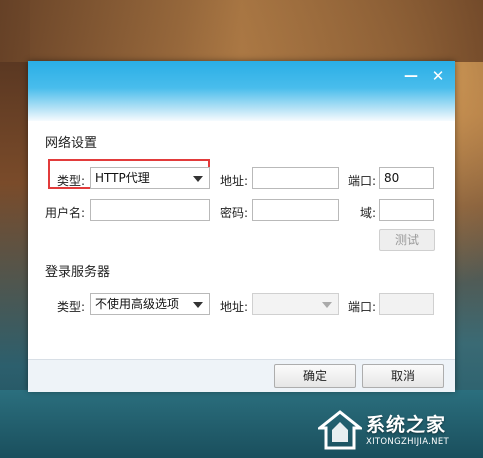  Describe the element at coordinates (122, 178) in the screenshot. I see `proxy-type-value: HTTP代理` at that location.